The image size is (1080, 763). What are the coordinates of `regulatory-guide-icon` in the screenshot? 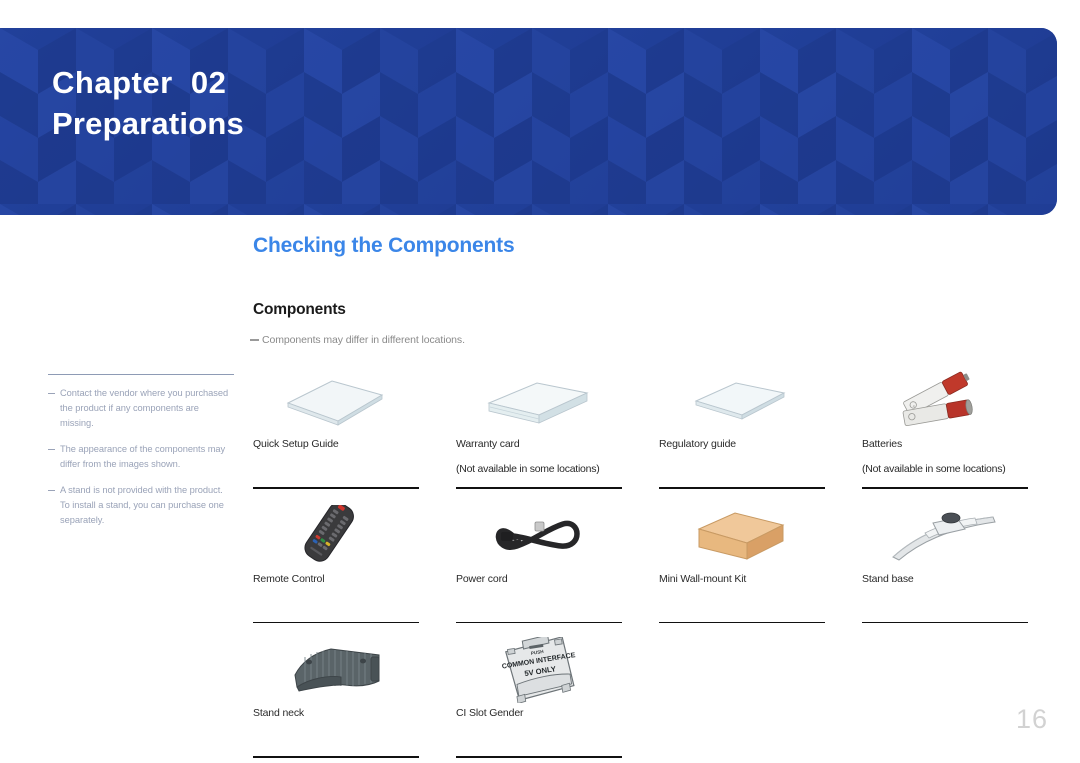 It's located at (750, 401).